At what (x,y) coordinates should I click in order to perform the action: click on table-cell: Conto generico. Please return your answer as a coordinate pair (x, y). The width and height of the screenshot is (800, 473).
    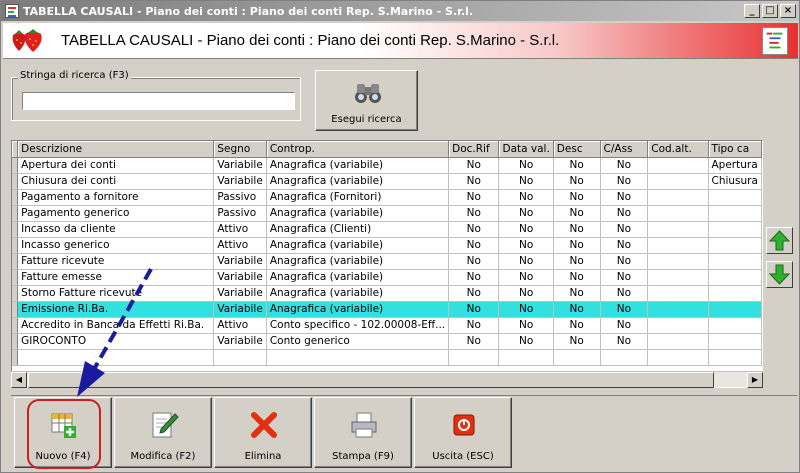
    Looking at the image, I should click on (358, 341).